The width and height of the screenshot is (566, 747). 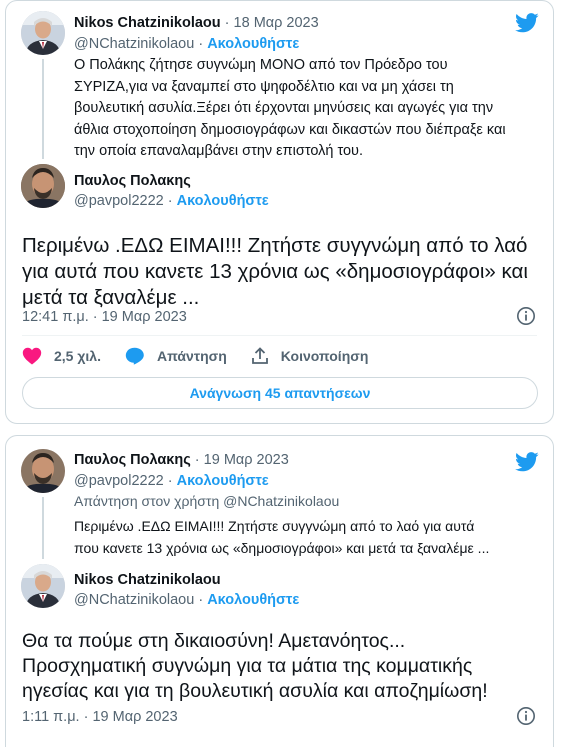 I want to click on main-handle: @pavpol2222, so click(x=119, y=201).